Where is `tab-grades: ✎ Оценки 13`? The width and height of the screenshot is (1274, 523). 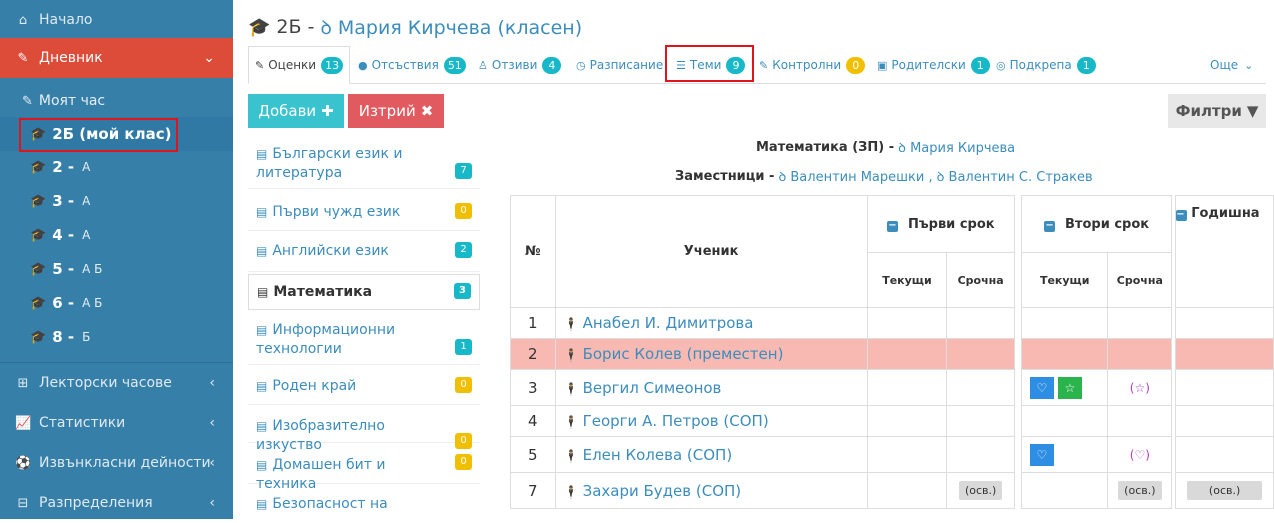 tab-grades: ✎ Оценки 13 is located at coordinates (299, 65).